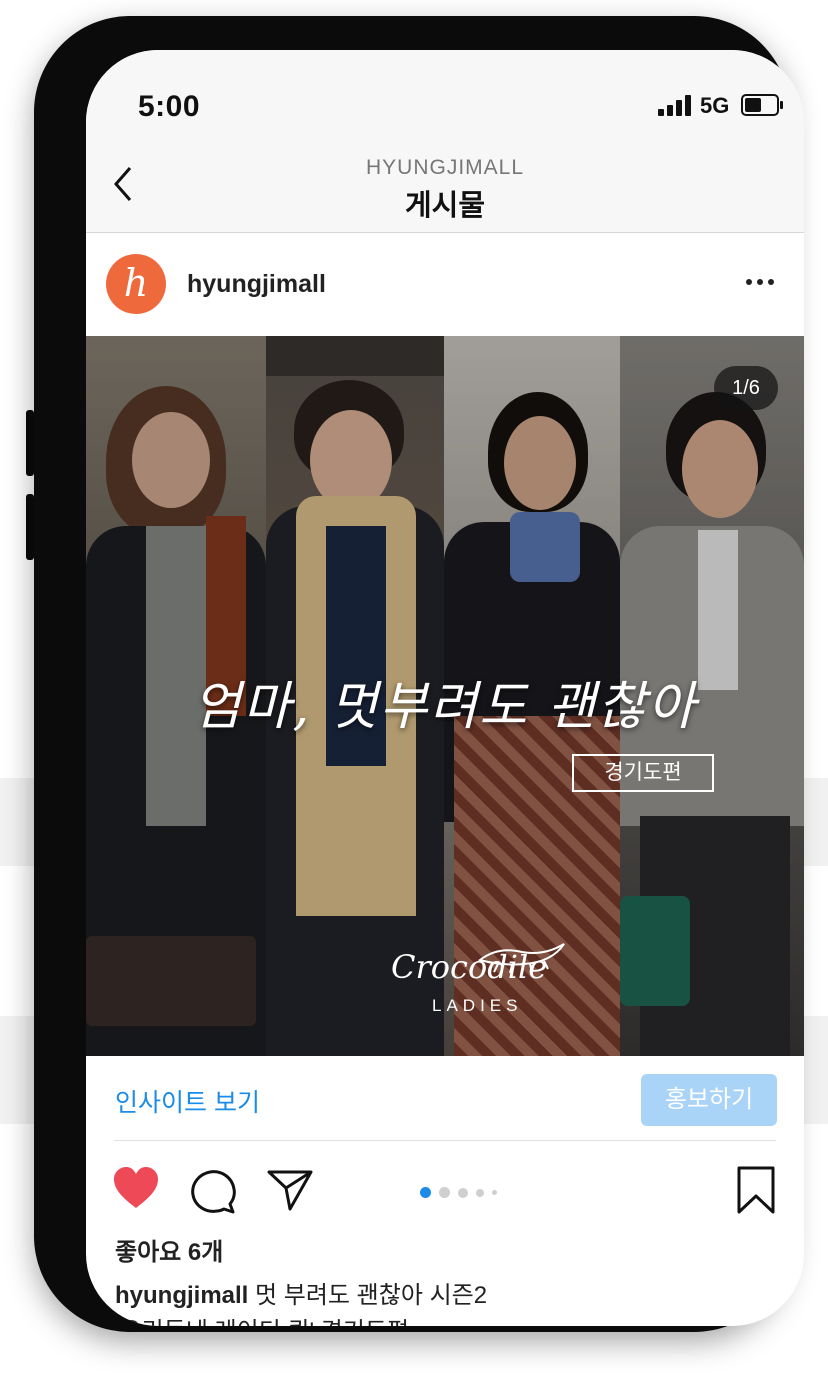 Image resolution: width=828 pixels, height=1378 pixels. What do you see at coordinates (445, 100) in the screenshot?
I see `status-bar: 5:00 5G` at bounding box center [445, 100].